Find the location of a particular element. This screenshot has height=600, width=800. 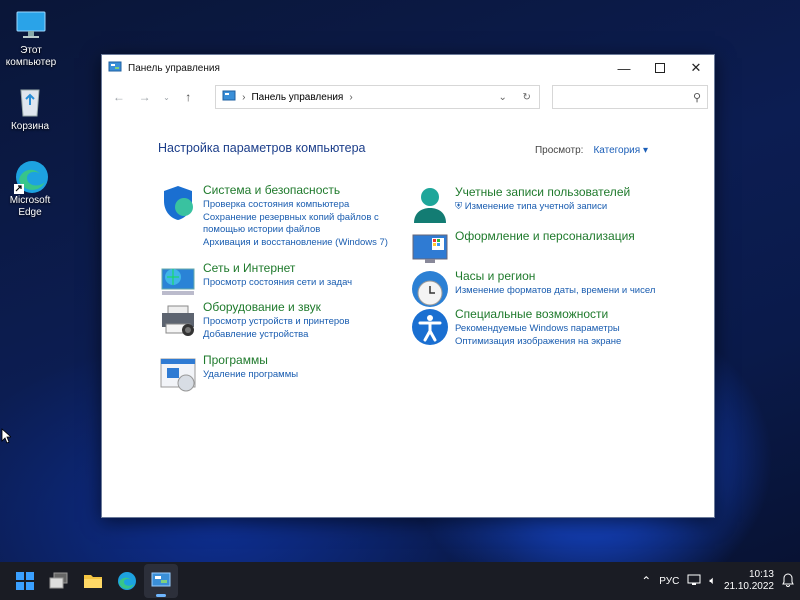

minimize-button: — is located at coordinates (624, 68).